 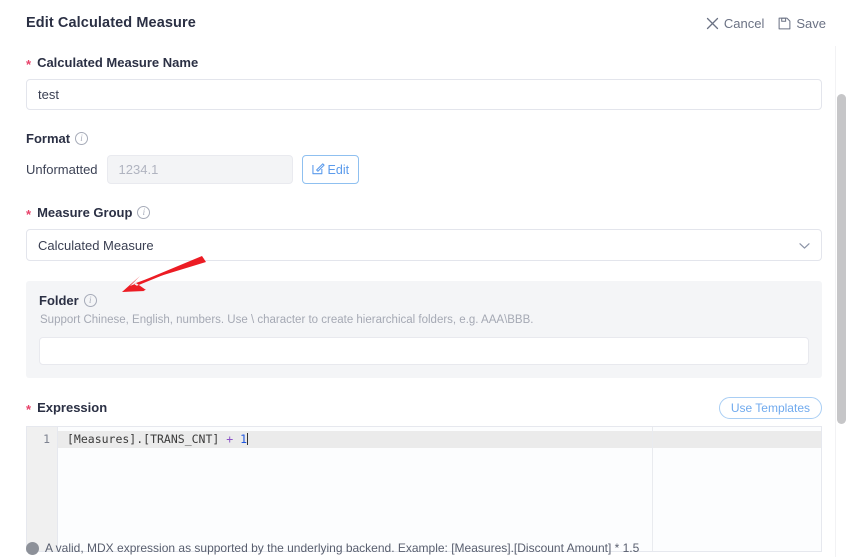 I want to click on measure-group-label: * Measure Group i, so click(x=424, y=213).